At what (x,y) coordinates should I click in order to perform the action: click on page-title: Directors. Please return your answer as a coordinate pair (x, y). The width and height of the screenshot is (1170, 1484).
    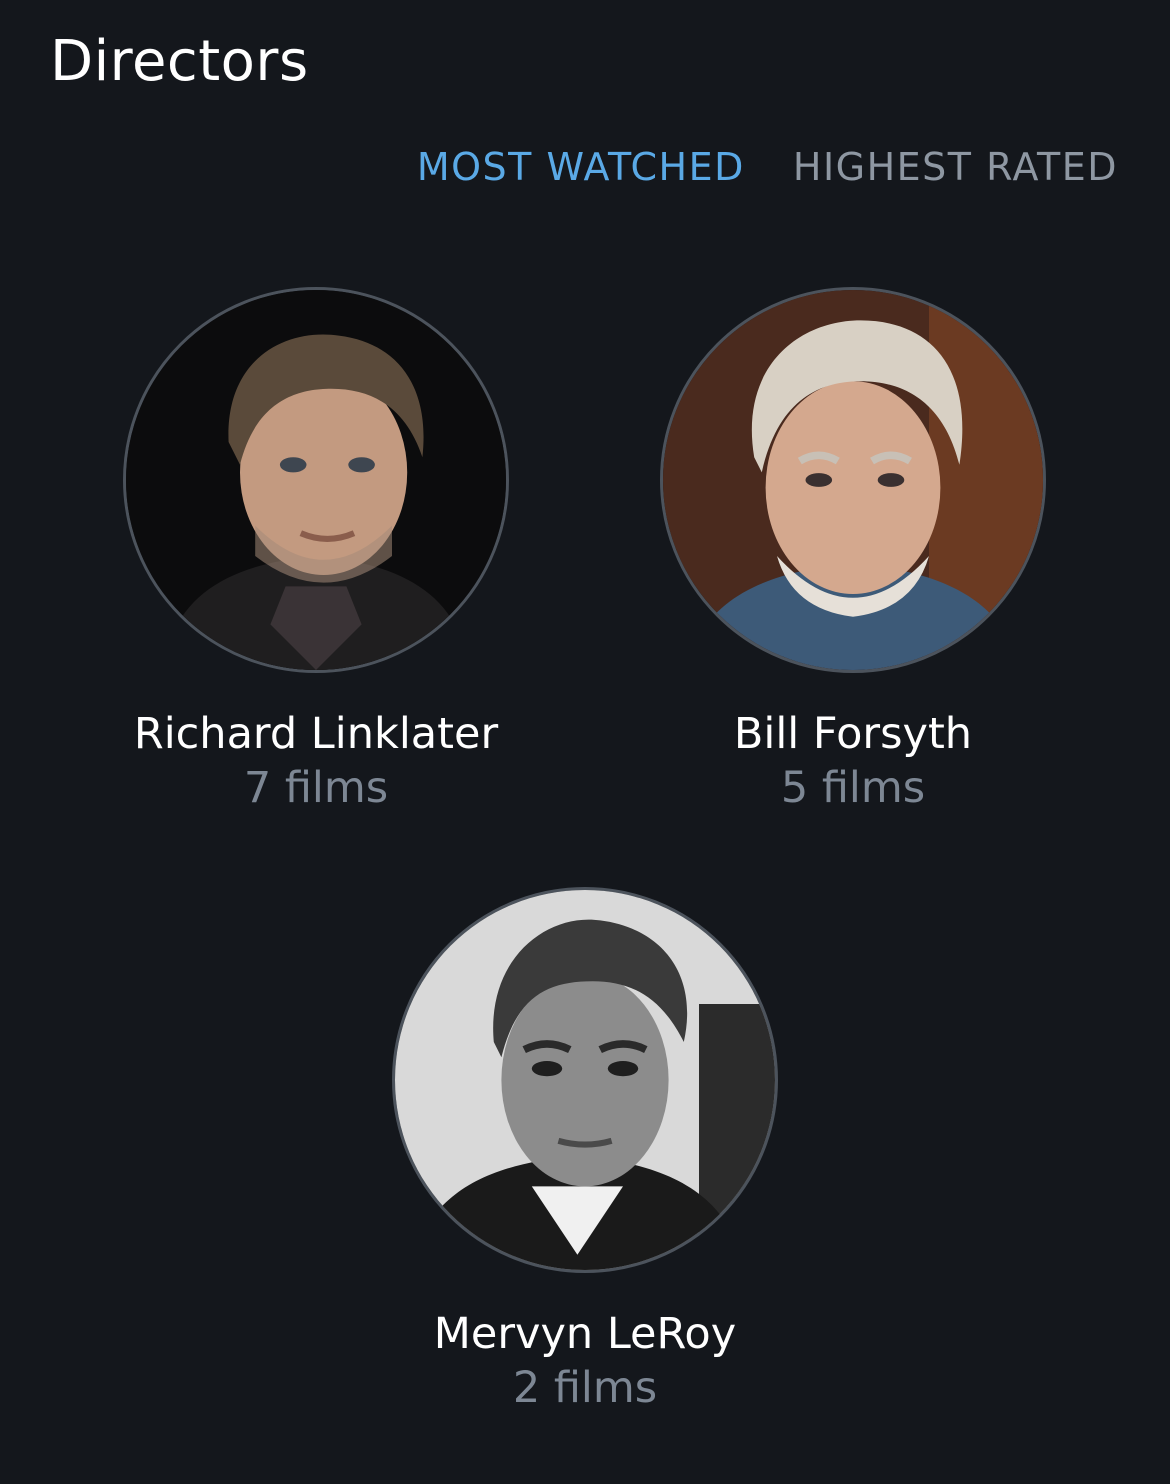
    Looking at the image, I should click on (179, 61).